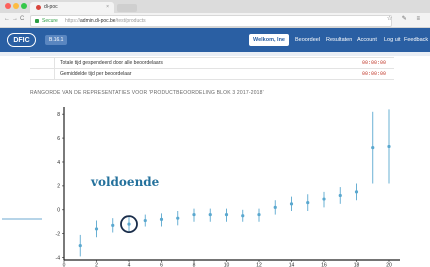 This screenshot has width=430, height=267. I want to click on x-tick-label: 16, so click(324, 265).